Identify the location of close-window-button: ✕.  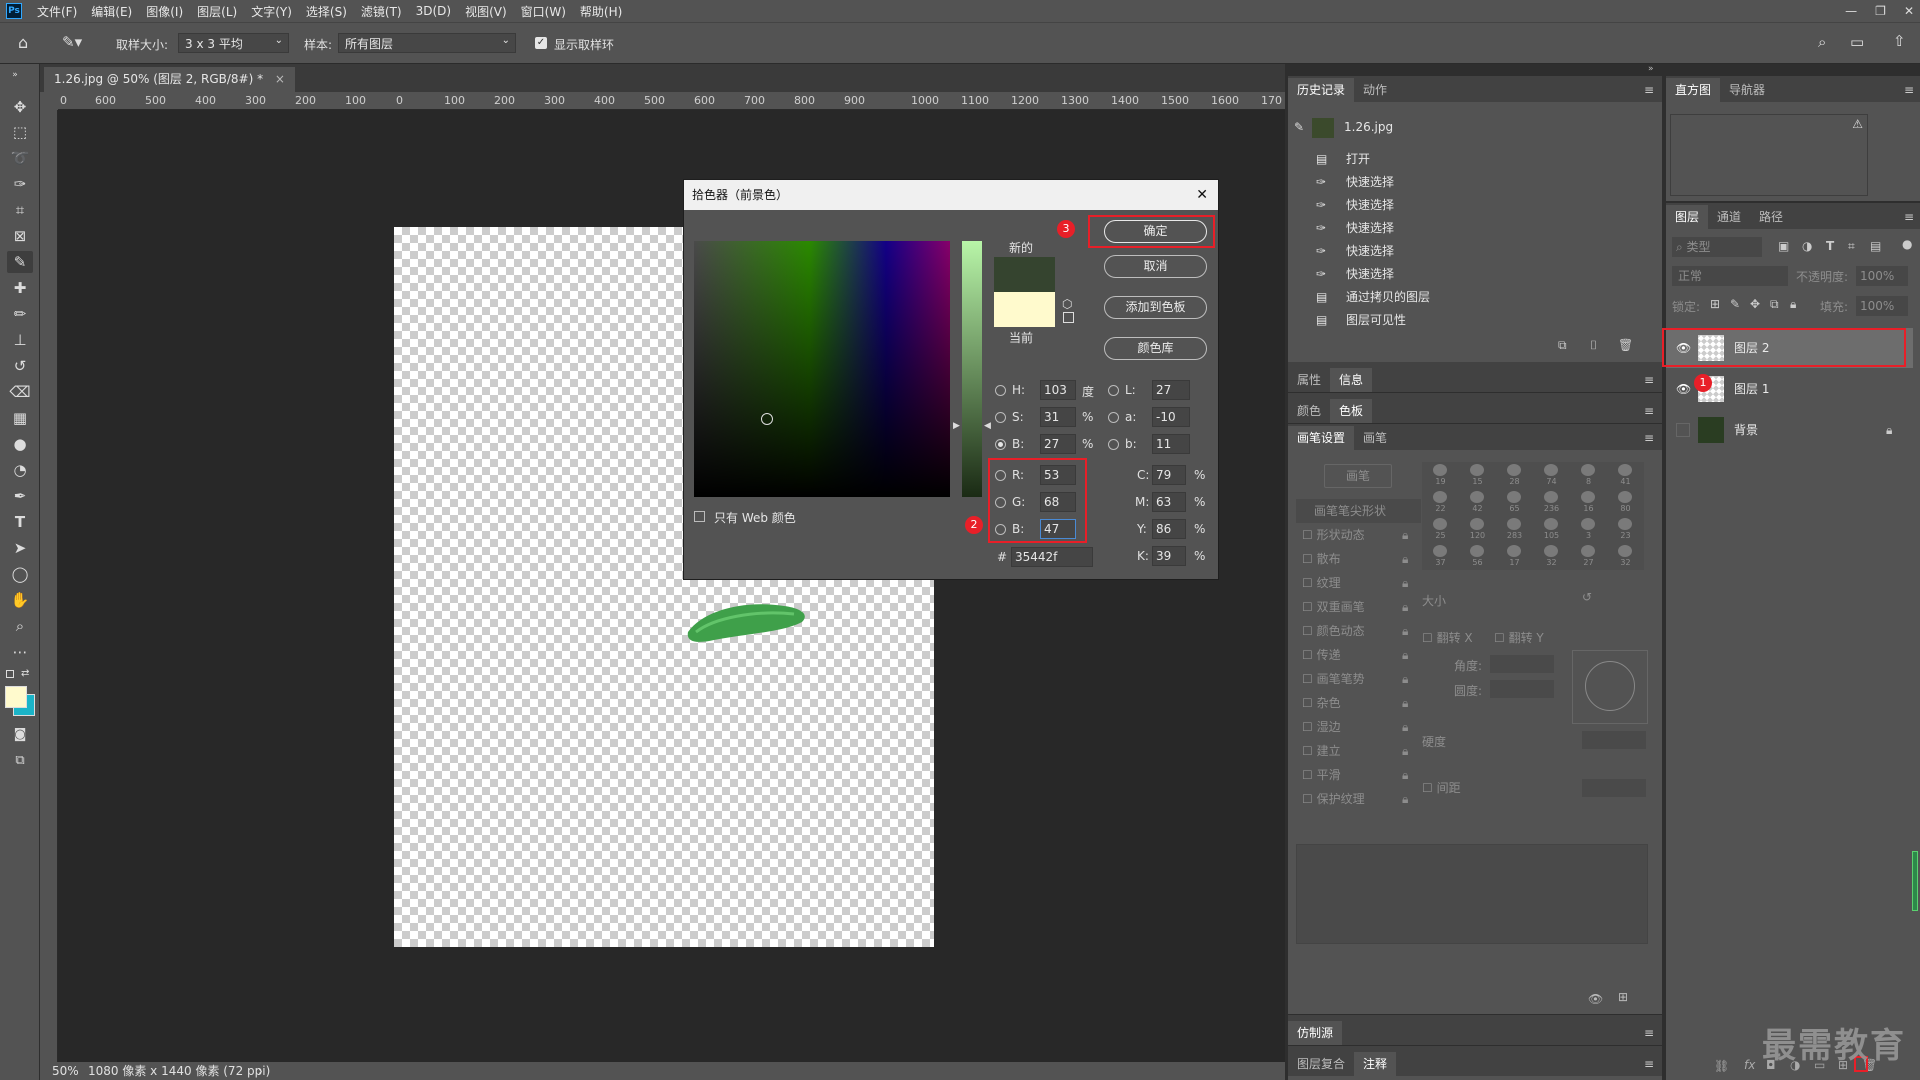
(1909, 11).